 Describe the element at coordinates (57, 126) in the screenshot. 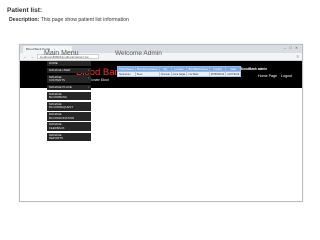

I see `menu-item-label: MANAGE FEEDBACK` at that location.